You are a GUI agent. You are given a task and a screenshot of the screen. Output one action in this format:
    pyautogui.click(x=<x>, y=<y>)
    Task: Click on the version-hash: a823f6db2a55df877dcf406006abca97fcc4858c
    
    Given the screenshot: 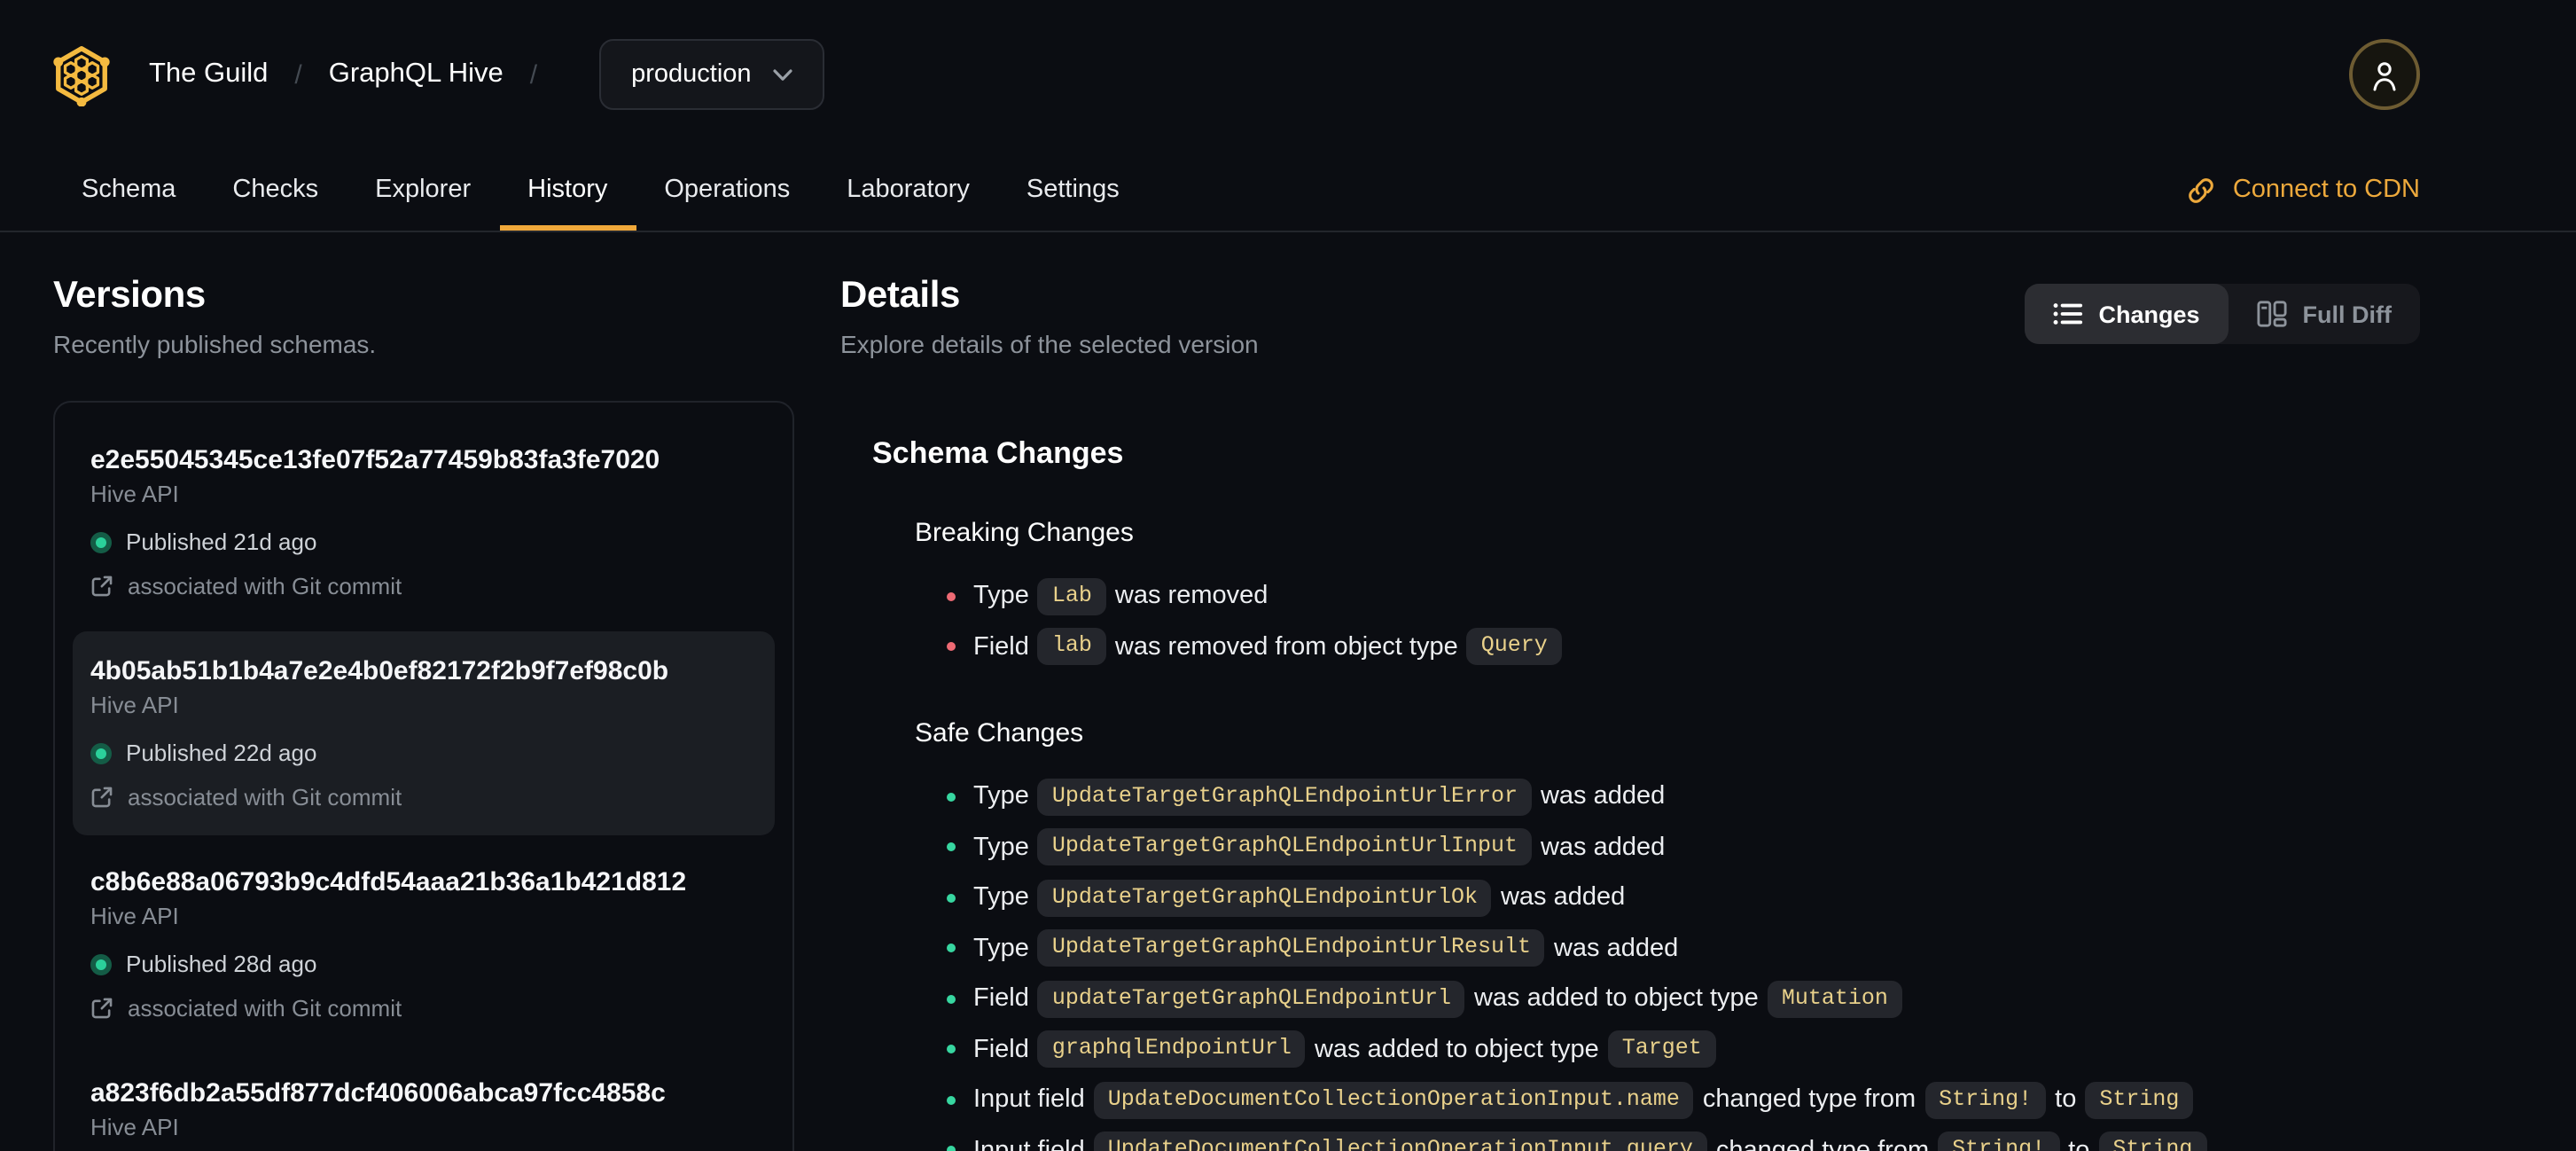 What is the action you would take?
    pyautogui.click(x=378, y=1093)
    